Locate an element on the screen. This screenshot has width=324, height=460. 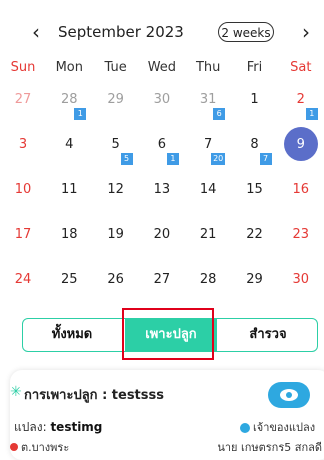
day-number: 17 is located at coordinates (23, 234).